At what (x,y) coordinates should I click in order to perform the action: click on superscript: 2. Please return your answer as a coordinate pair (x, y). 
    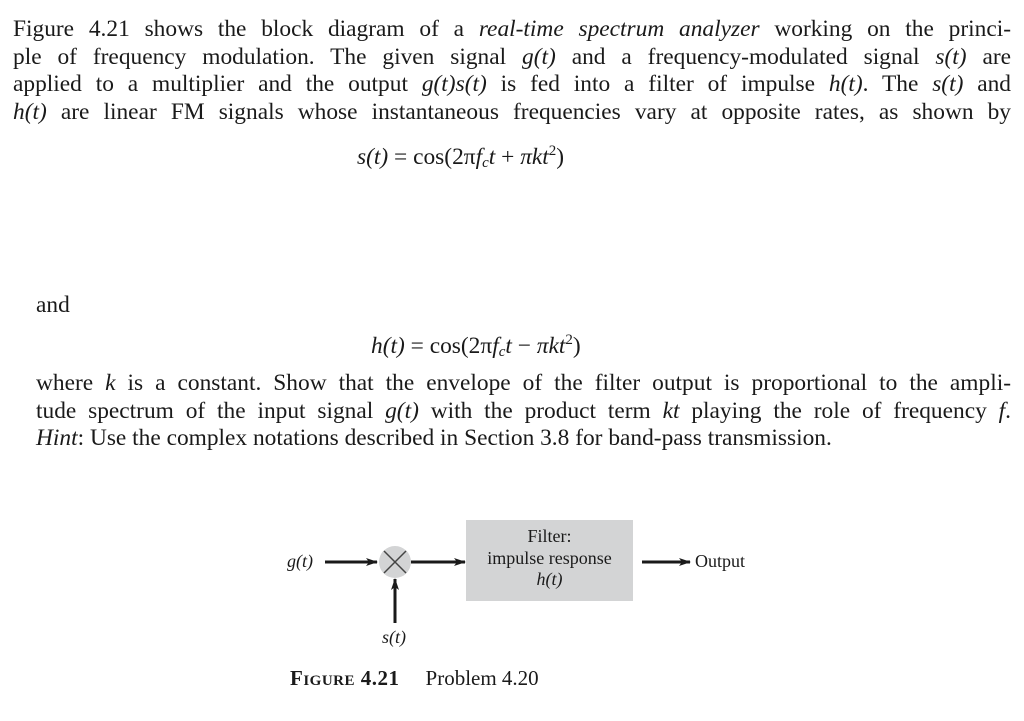
    Looking at the image, I should click on (569, 340).